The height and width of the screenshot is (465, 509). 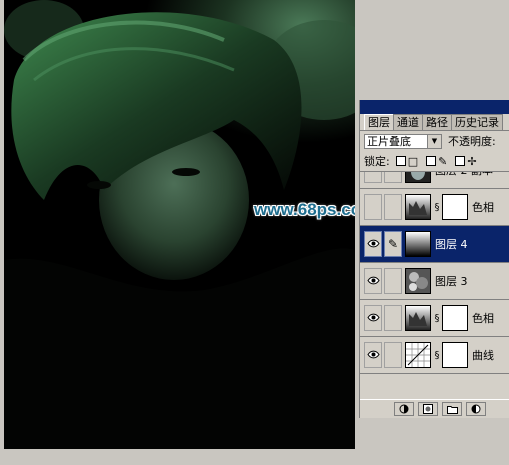 What do you see at coordinates (464, 175) in the screenshot?
I see `layer-name: 图层 2 副本` at bounding box center [464, 175].